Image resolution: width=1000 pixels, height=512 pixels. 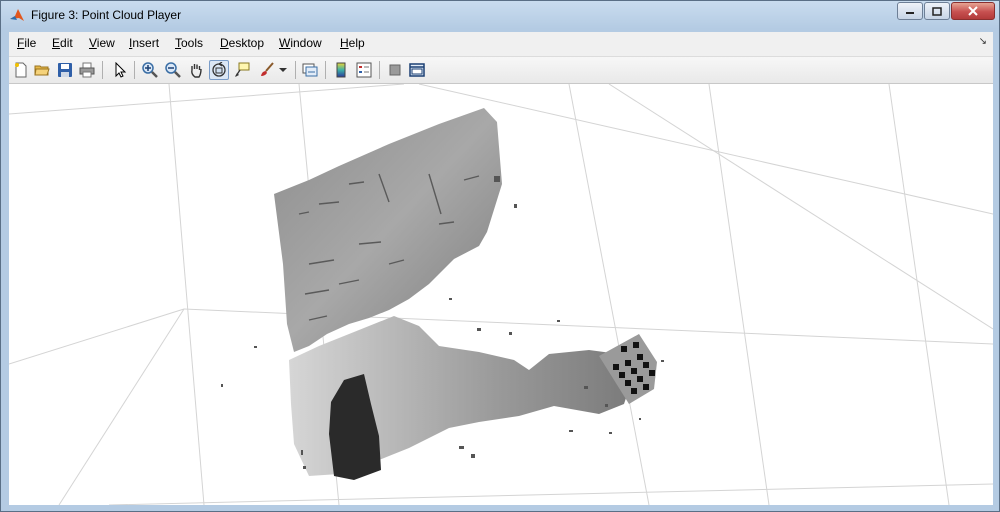 I want to click on hide-plot-tools-icon, so click(x=395, y=70).